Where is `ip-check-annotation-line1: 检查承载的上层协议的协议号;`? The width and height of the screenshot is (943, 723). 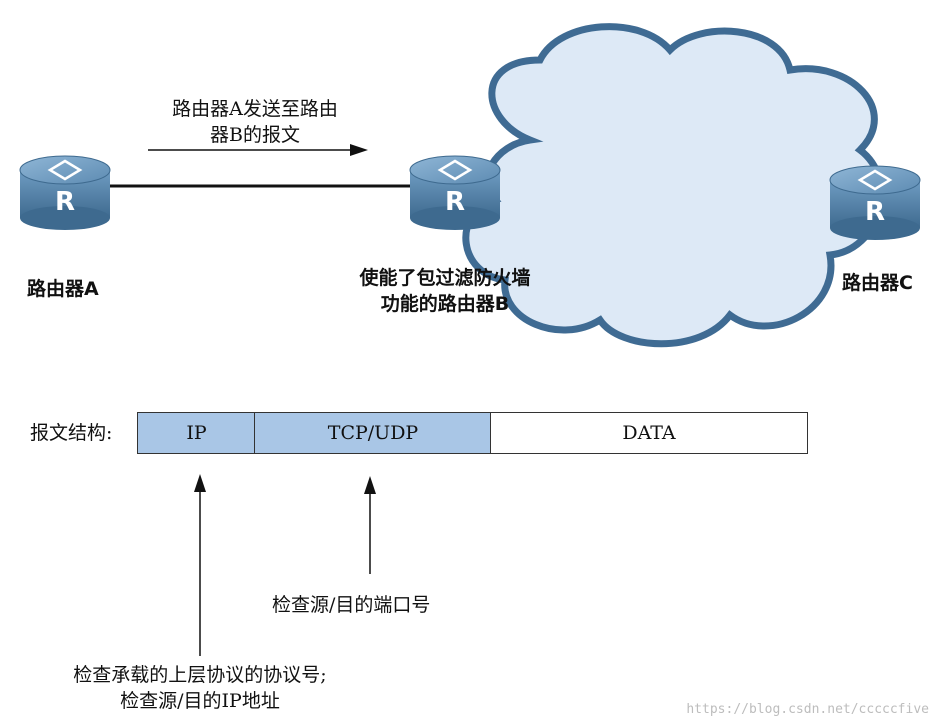
ip-check-annotation-line1: 检查承载的上层协议的协议号; is located at coordinates (200, 675).